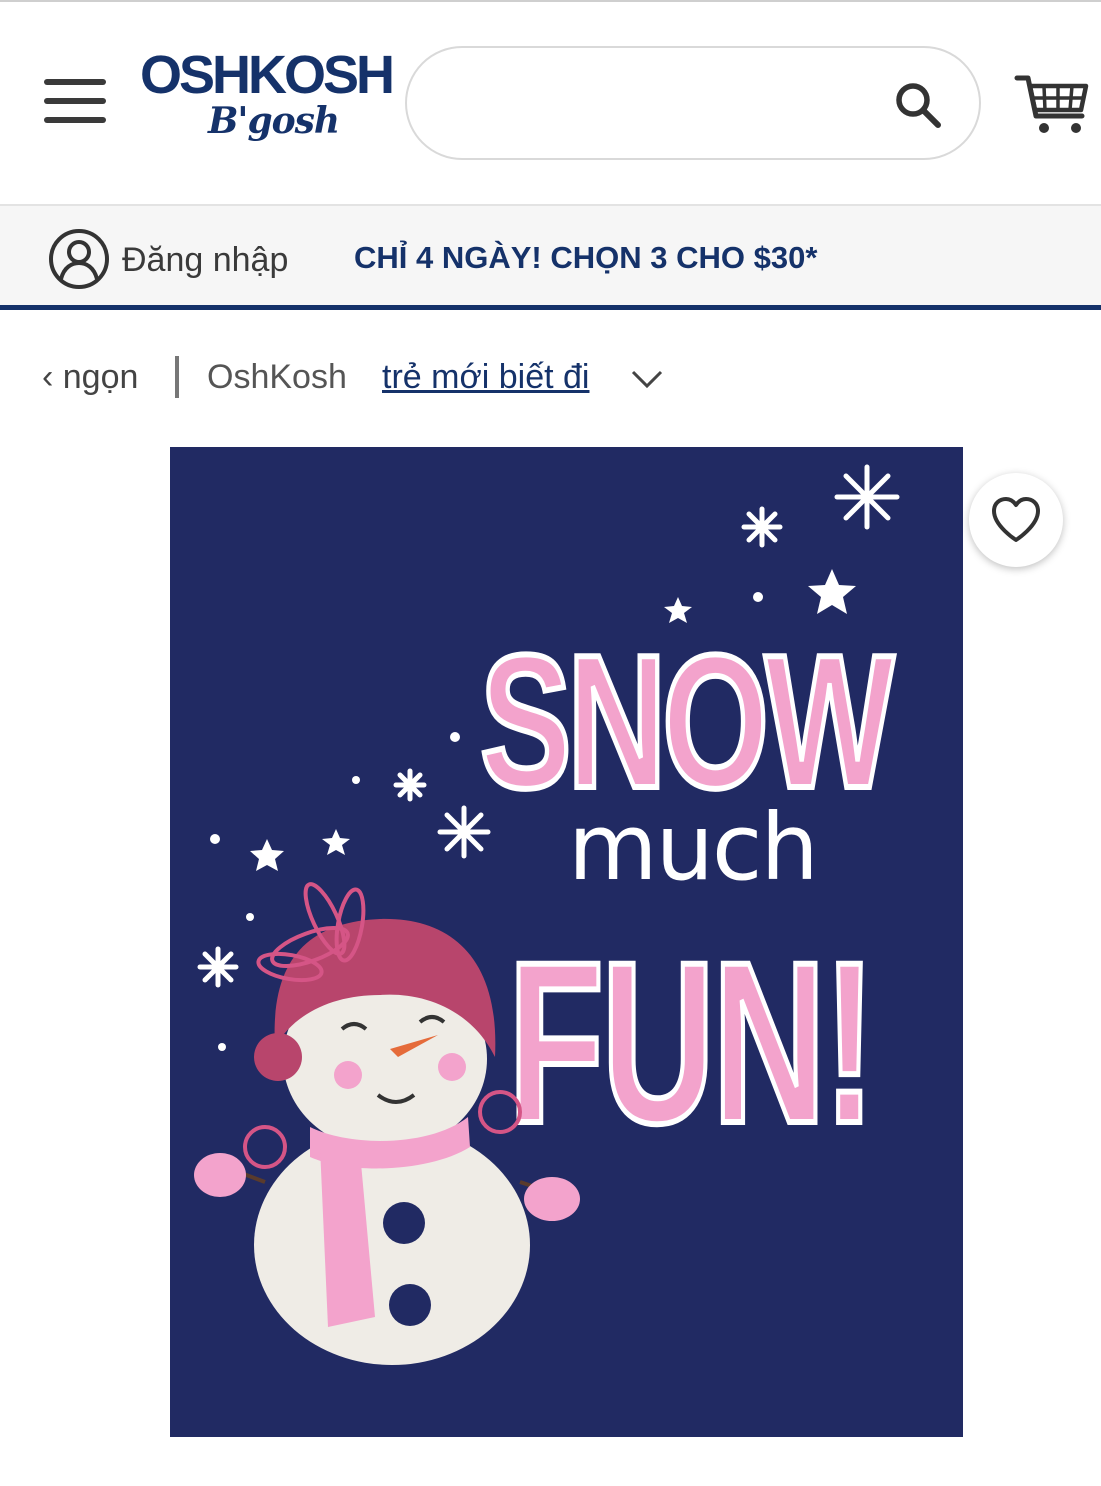  What do you see at coordinates (277, 377) in the screenshot?
I see `breadcrumb-brand-link: OshKosh` at bounding box center [277, 377].